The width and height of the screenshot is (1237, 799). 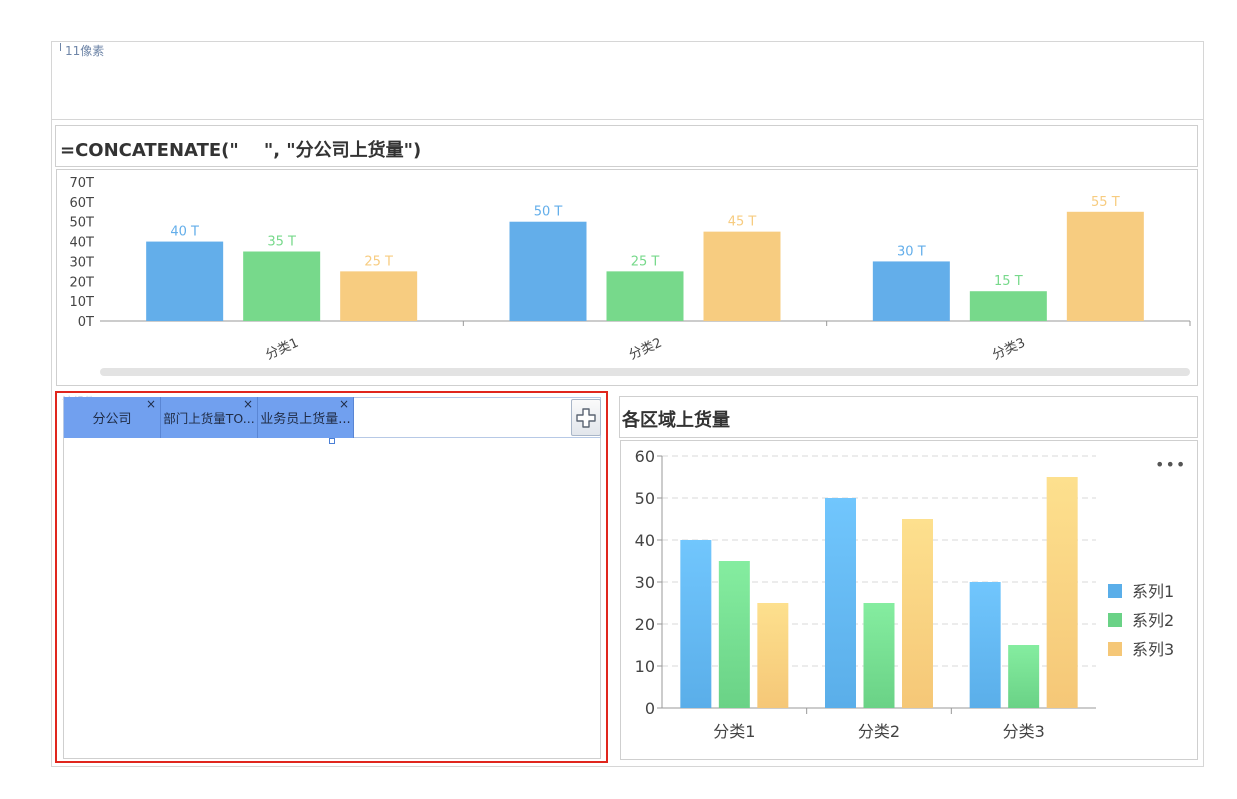 I want to click on y-tick-label: 20, so click(x=645, y=624).